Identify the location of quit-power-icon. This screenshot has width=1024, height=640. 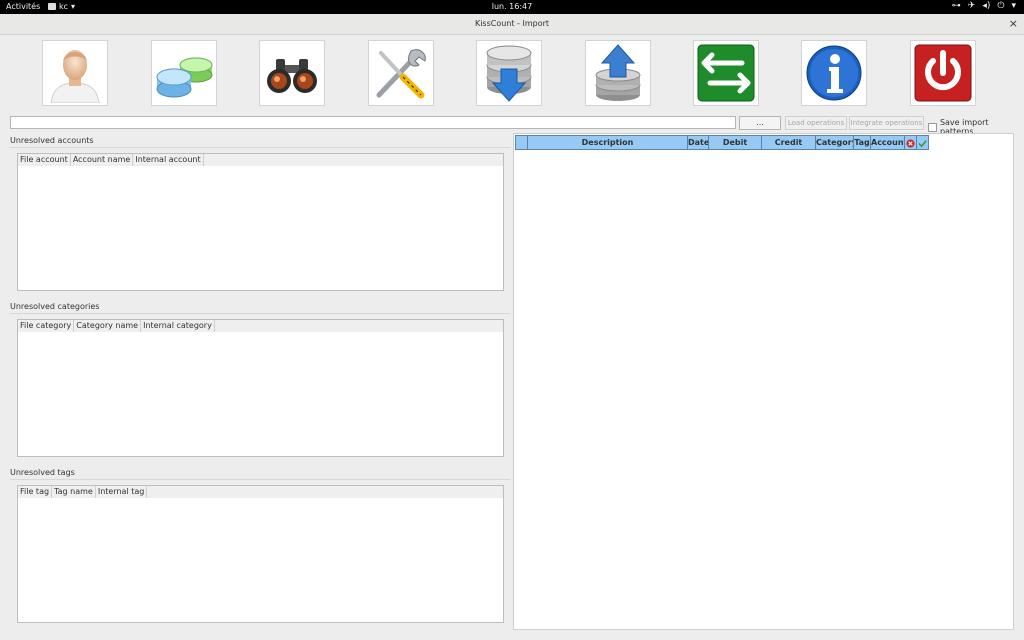
(943, 73).